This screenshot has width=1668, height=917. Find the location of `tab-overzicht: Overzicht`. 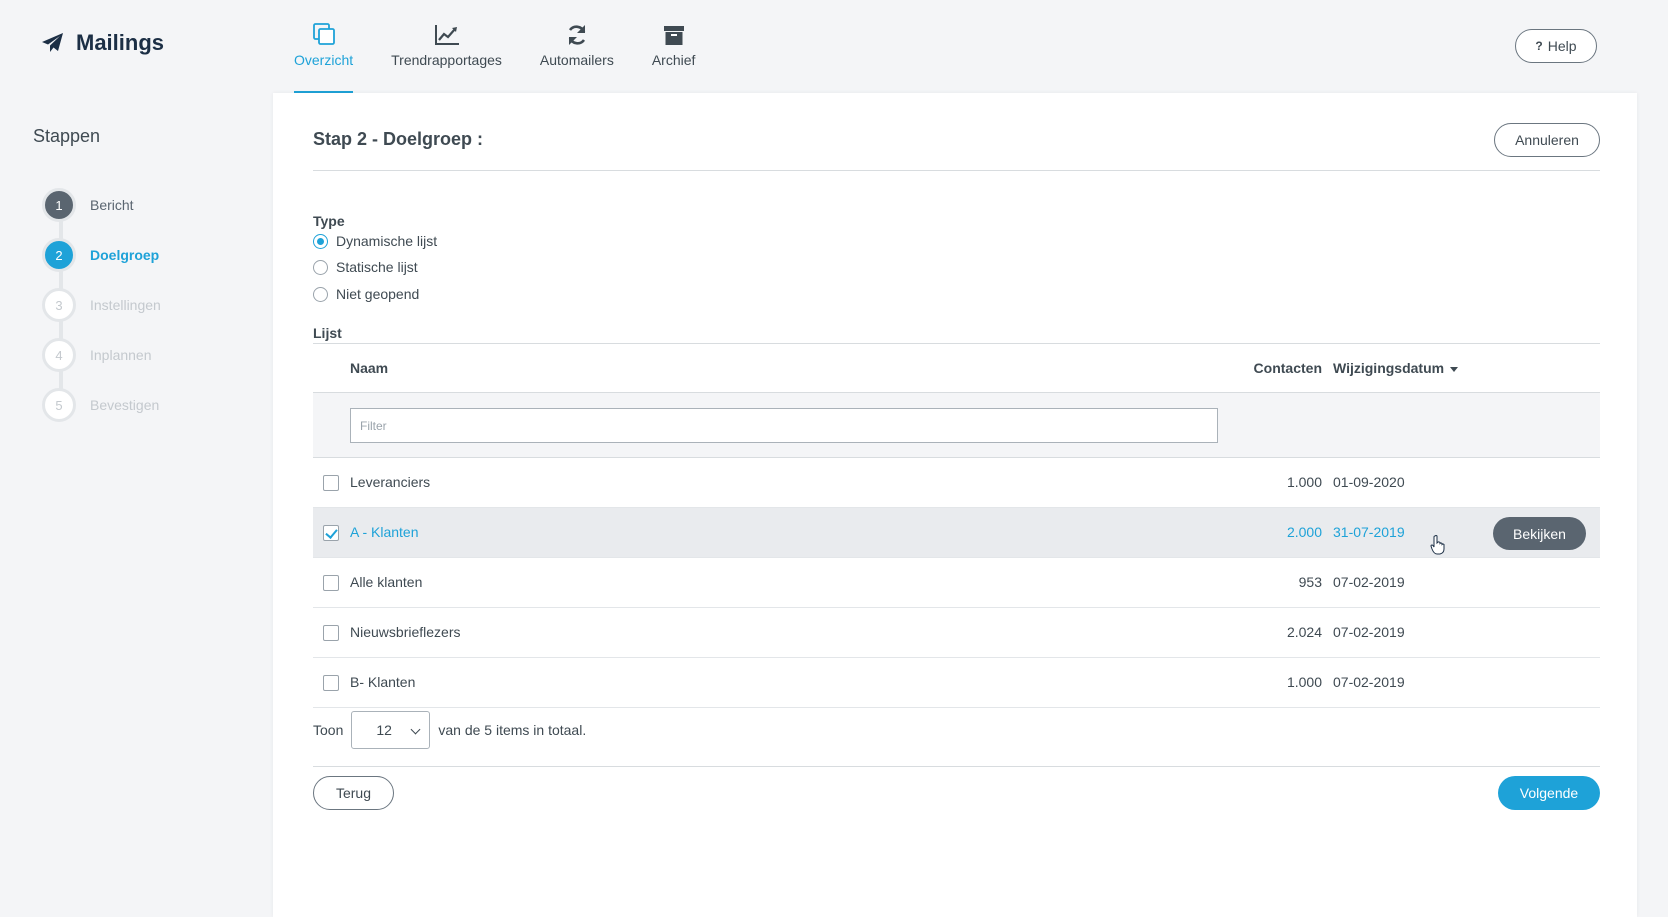

tab-overzicht: Overzicht is located at coordinates (324, 55).